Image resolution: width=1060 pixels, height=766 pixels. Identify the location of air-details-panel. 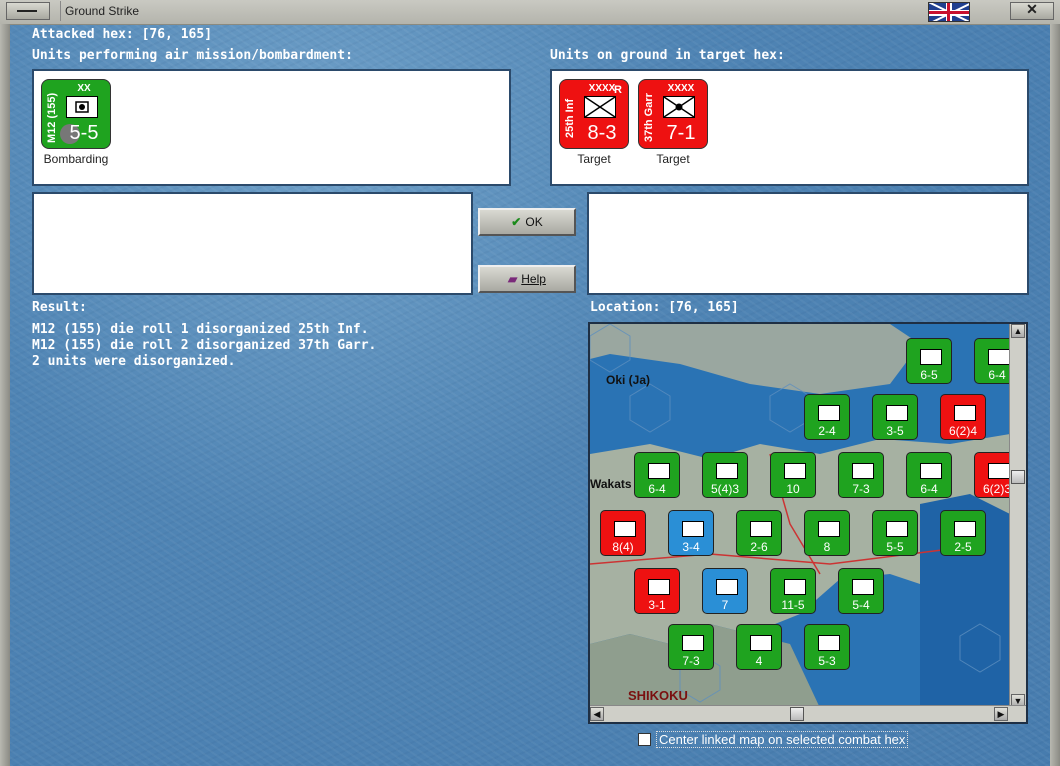
(252, 243).